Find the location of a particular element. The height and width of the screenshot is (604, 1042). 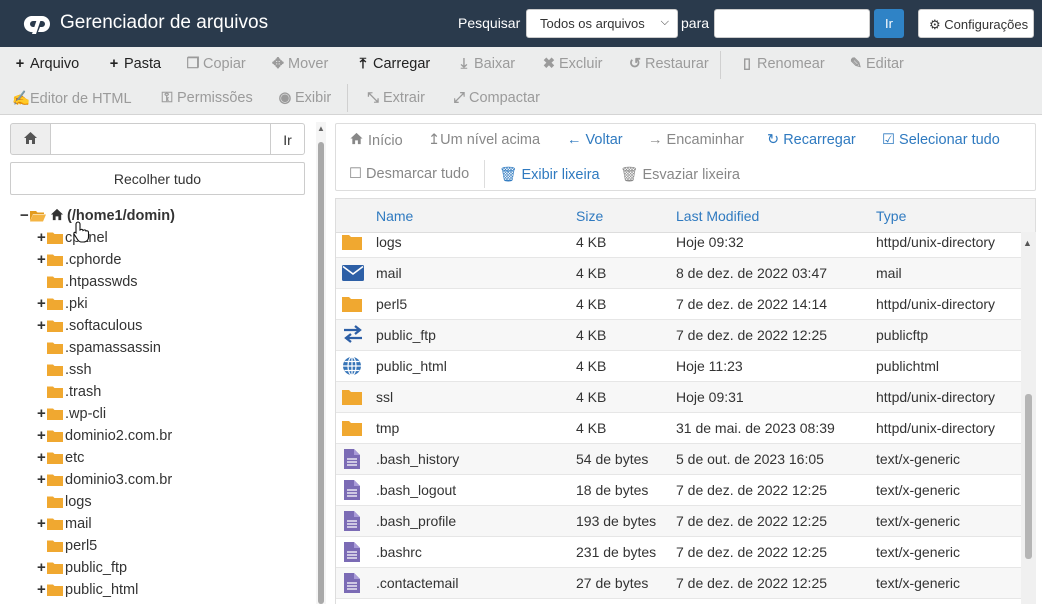

table-scrollbar: ▲ is located at coordinates (1028, 418).